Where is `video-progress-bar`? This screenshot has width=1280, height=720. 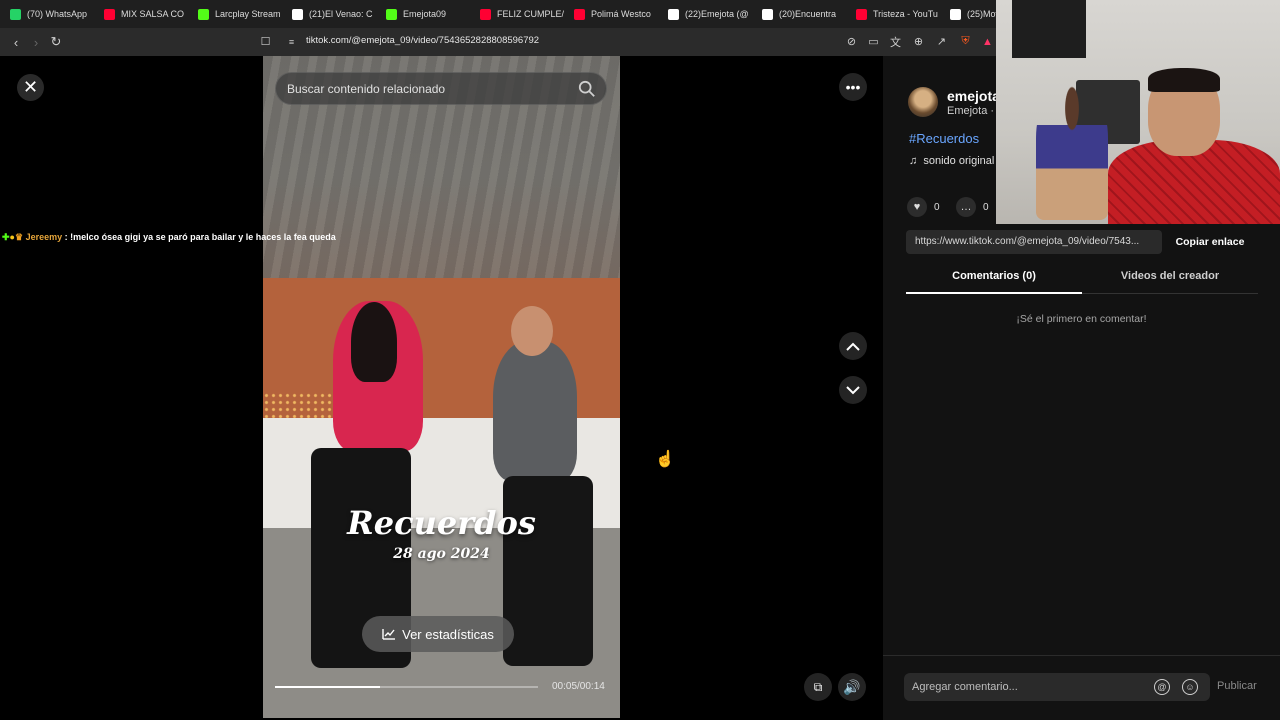
video-progress-bar is located at coordinates (406, 687).